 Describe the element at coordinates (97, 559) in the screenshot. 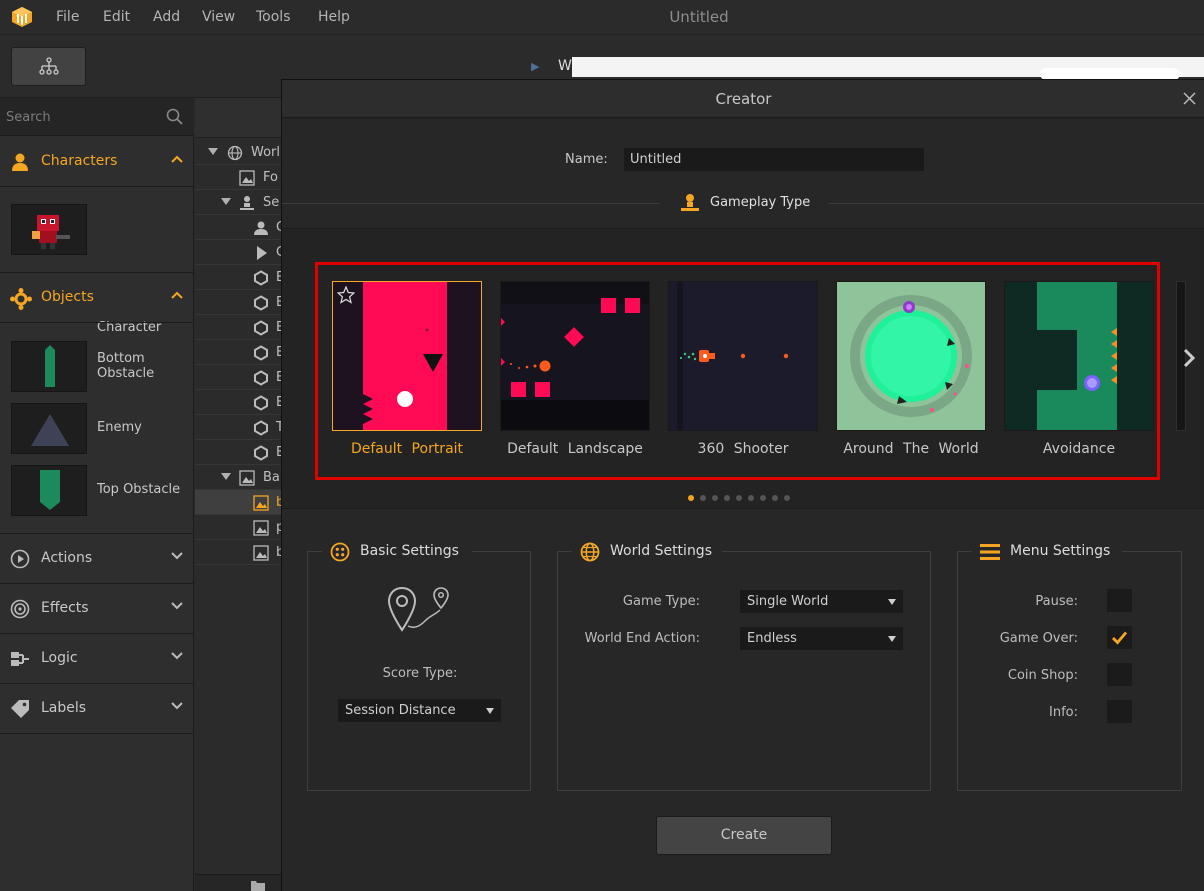

I see `category-actions: Actions` at that location.